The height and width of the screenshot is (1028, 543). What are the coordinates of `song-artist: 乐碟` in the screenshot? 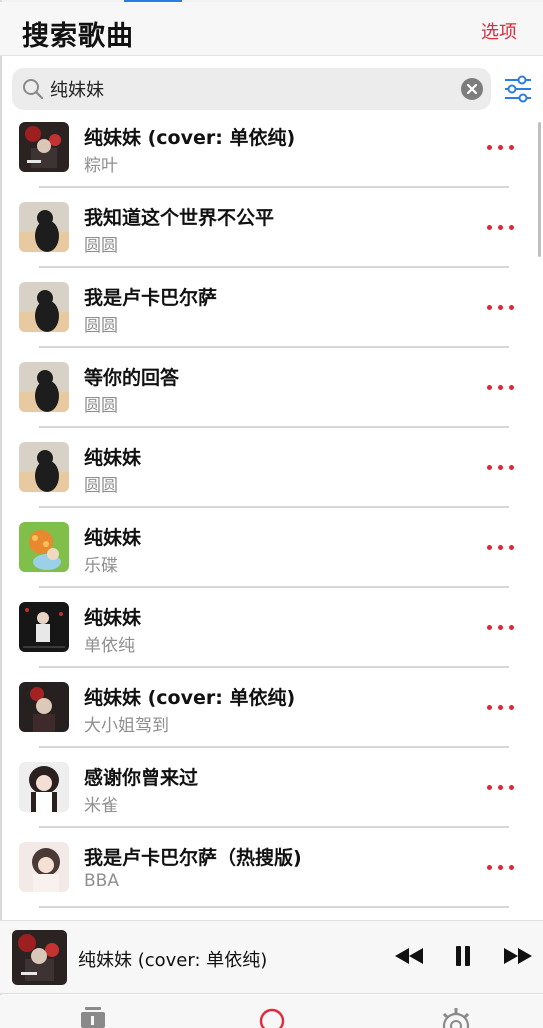 It's located at (101, 566).